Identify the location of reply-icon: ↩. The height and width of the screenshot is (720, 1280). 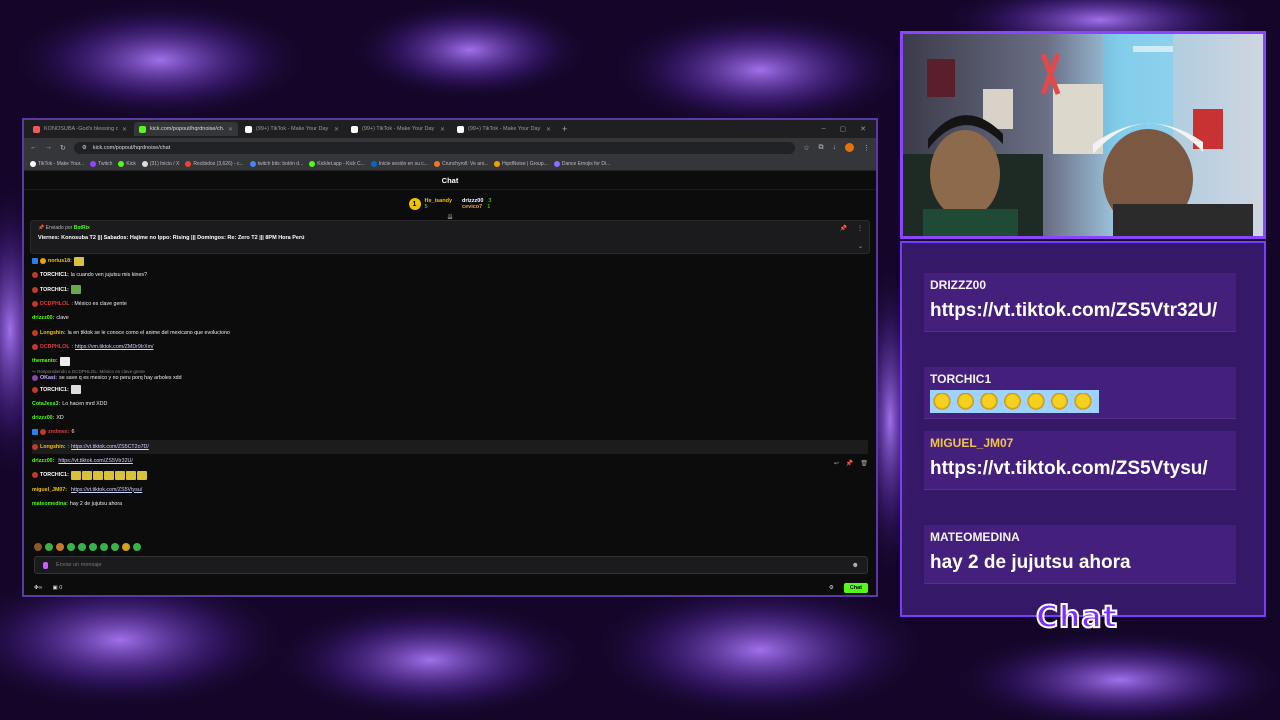
(836, 463).